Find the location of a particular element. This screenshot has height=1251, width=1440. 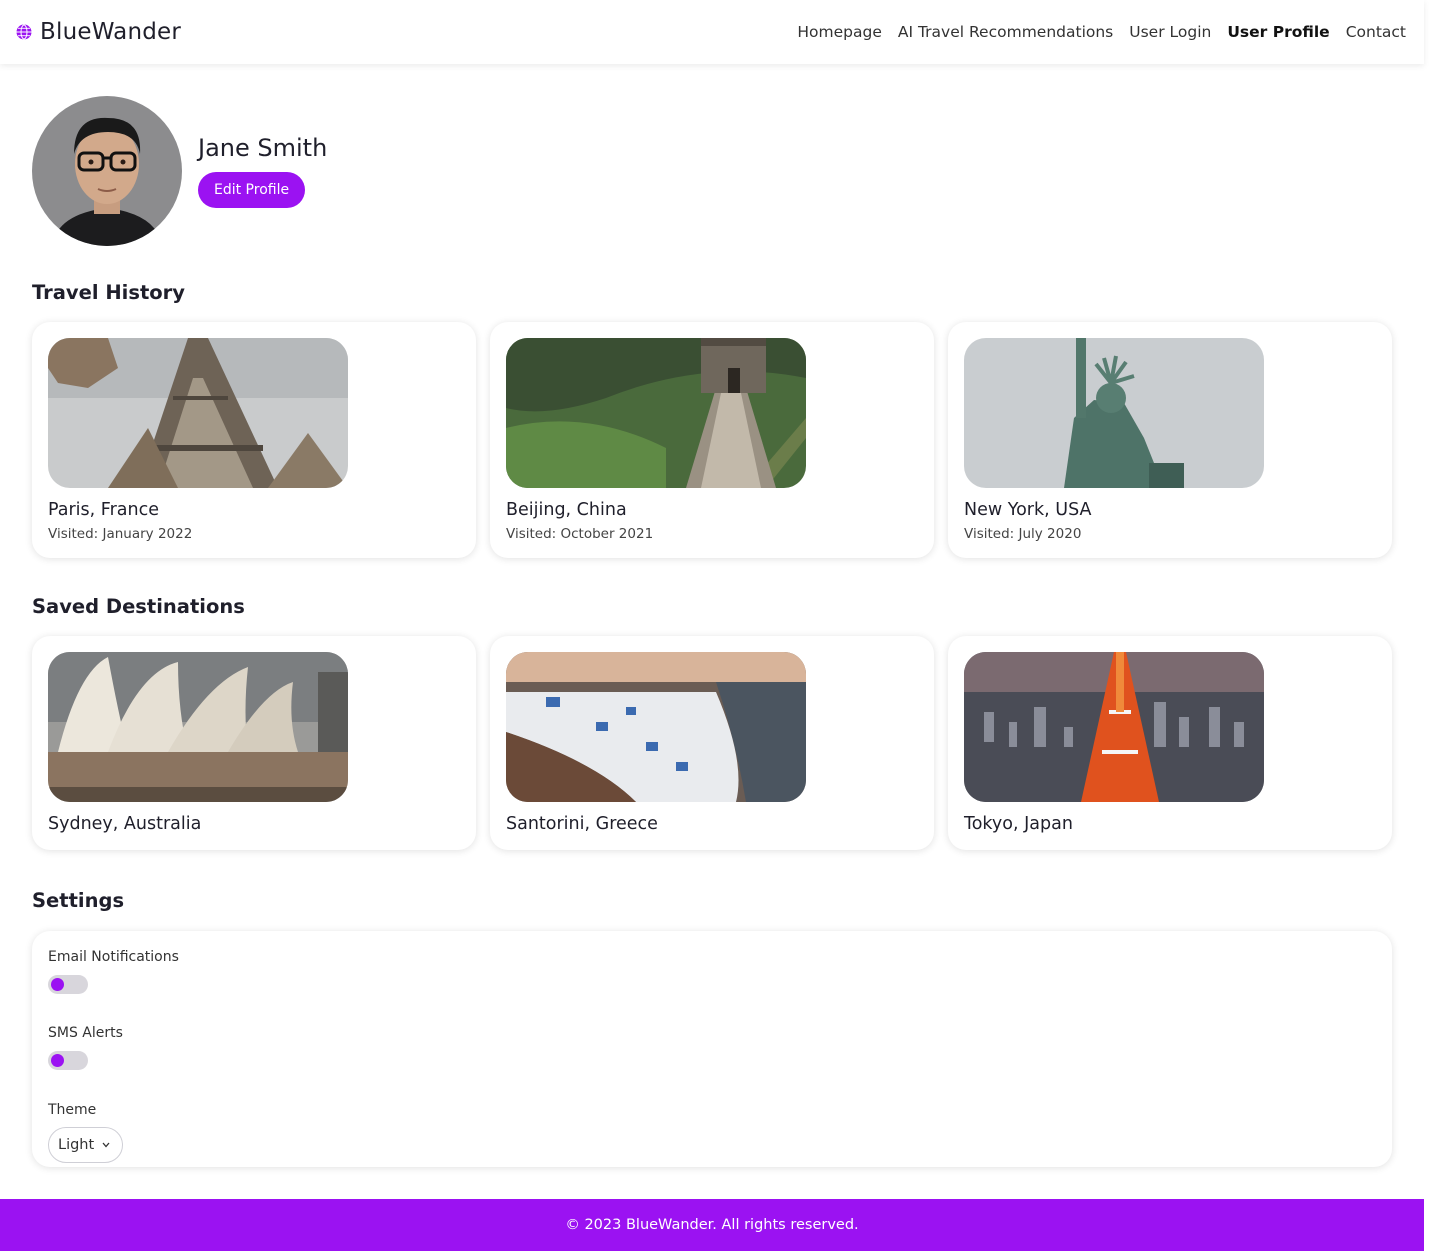

saved-card-santorini: Santorini, Greece is located at coordinates (712, 743).